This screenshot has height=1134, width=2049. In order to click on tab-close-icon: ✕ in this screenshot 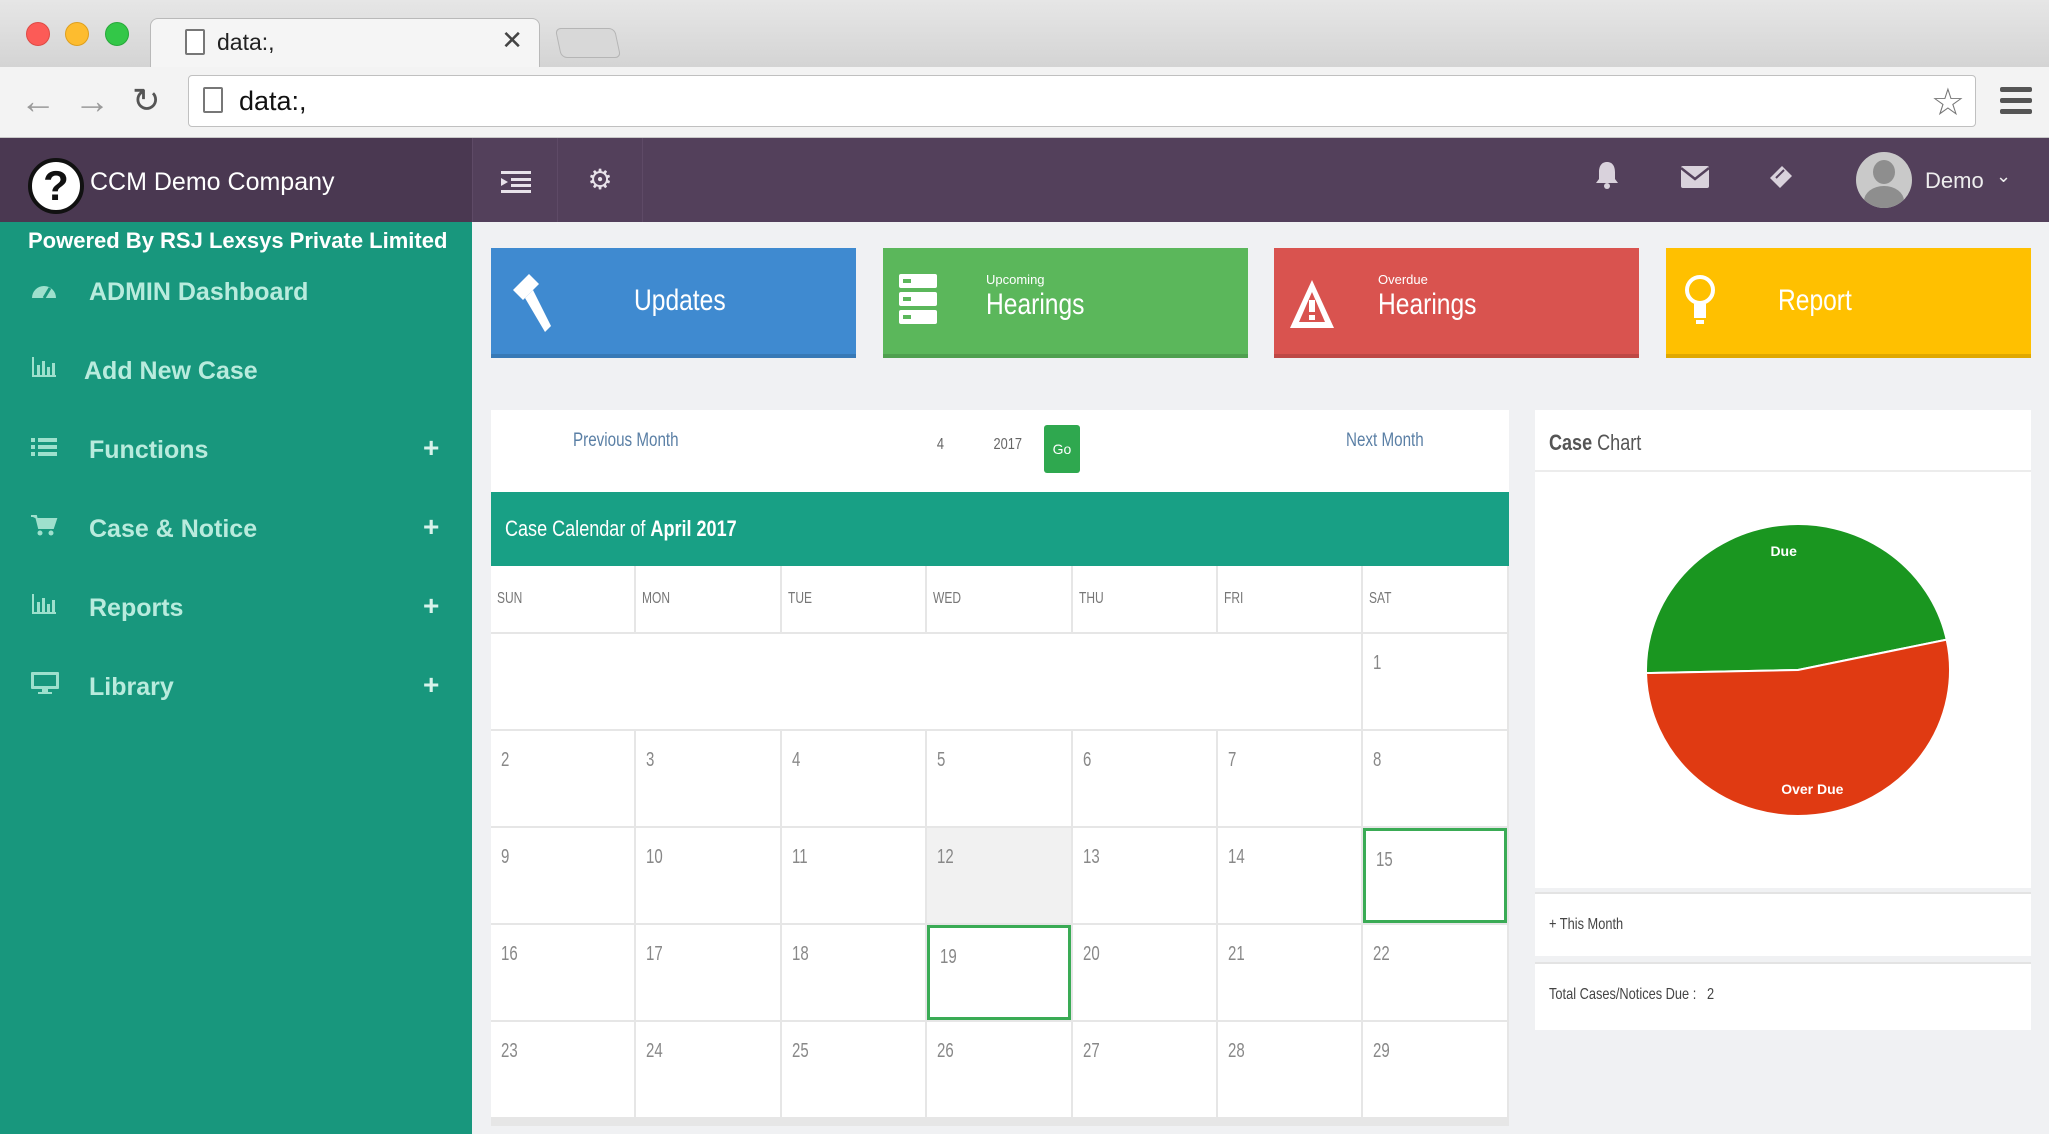, I will do `click(512, 40)`.